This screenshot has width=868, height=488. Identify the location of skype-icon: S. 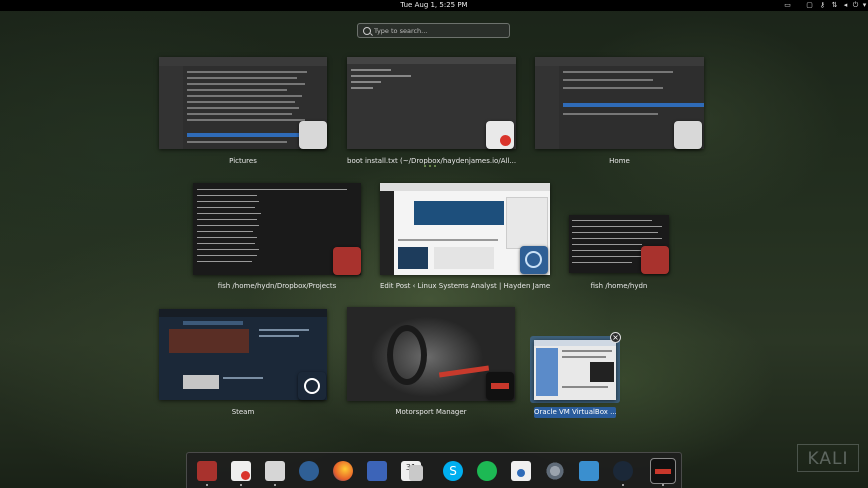
(453, 471).